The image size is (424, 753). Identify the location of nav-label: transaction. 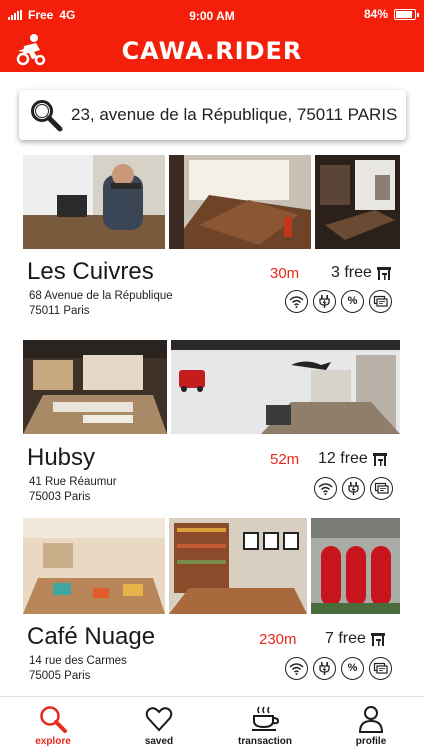
(265, 741).